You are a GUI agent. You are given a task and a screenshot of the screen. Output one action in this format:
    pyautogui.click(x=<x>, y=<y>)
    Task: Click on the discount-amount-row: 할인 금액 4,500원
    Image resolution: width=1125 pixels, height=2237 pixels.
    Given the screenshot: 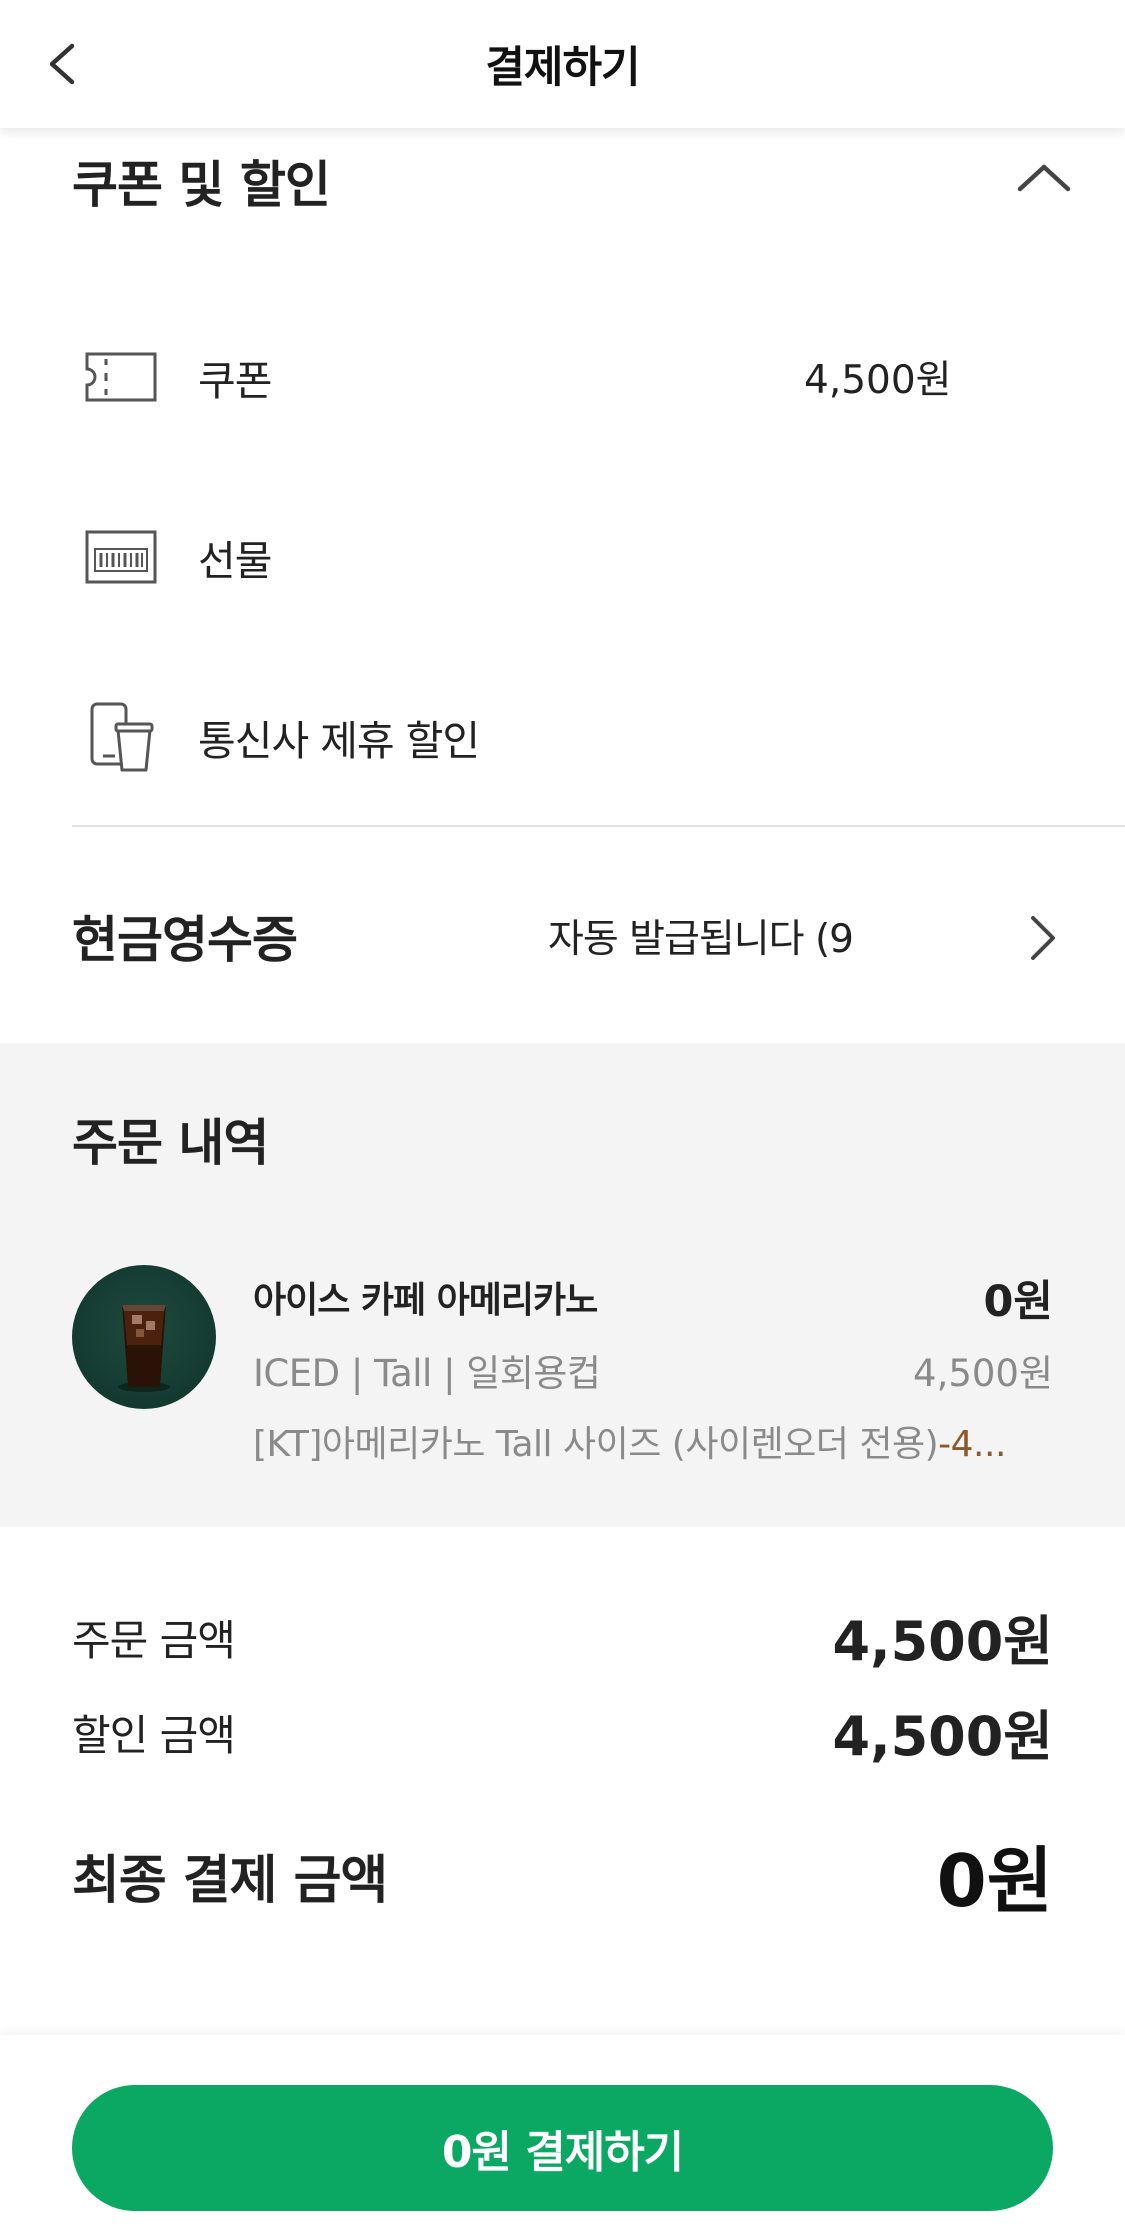 What is the action you would take?
    pyautogui.click(x=562, y=1734)
    